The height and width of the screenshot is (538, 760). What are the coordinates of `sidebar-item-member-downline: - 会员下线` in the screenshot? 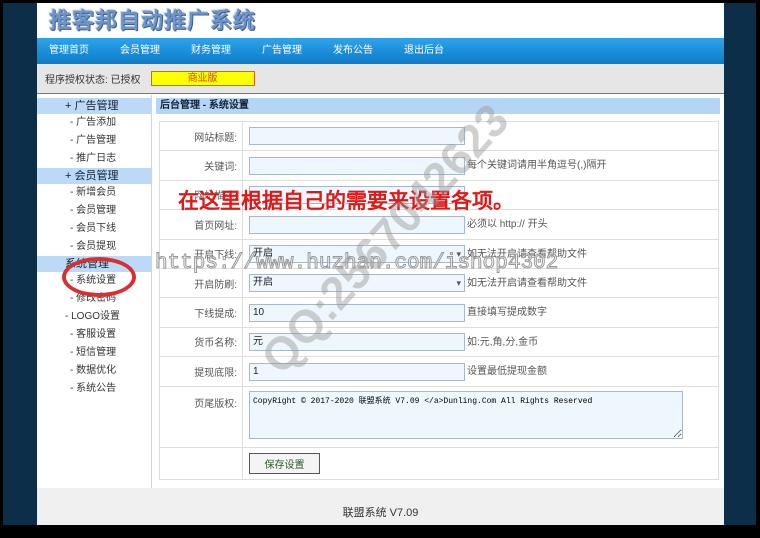 It's located at (94, 229).